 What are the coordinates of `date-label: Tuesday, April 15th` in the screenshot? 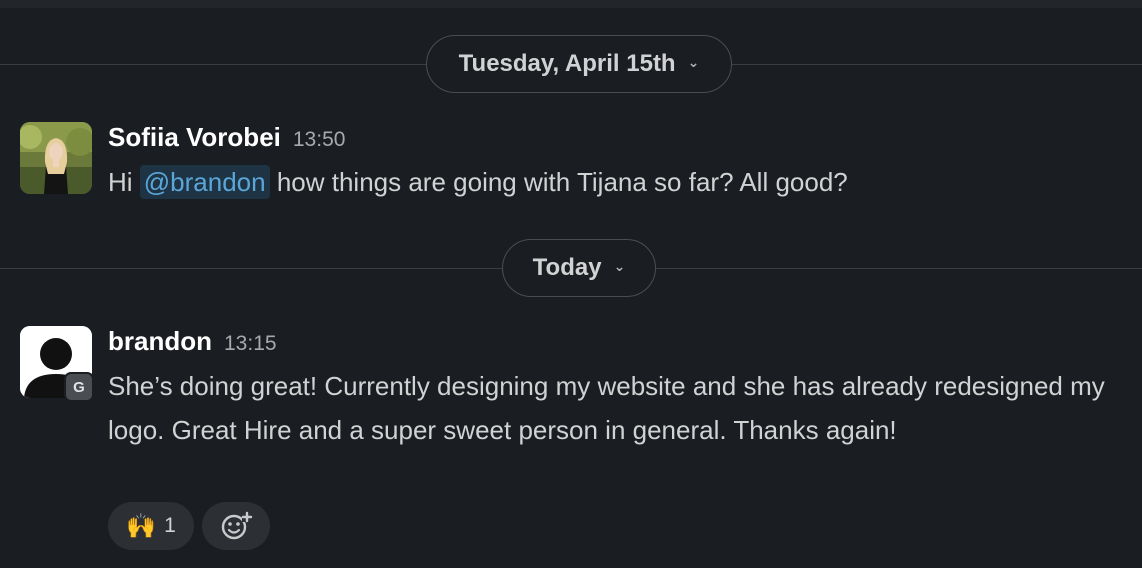 It's located at (567, 63).